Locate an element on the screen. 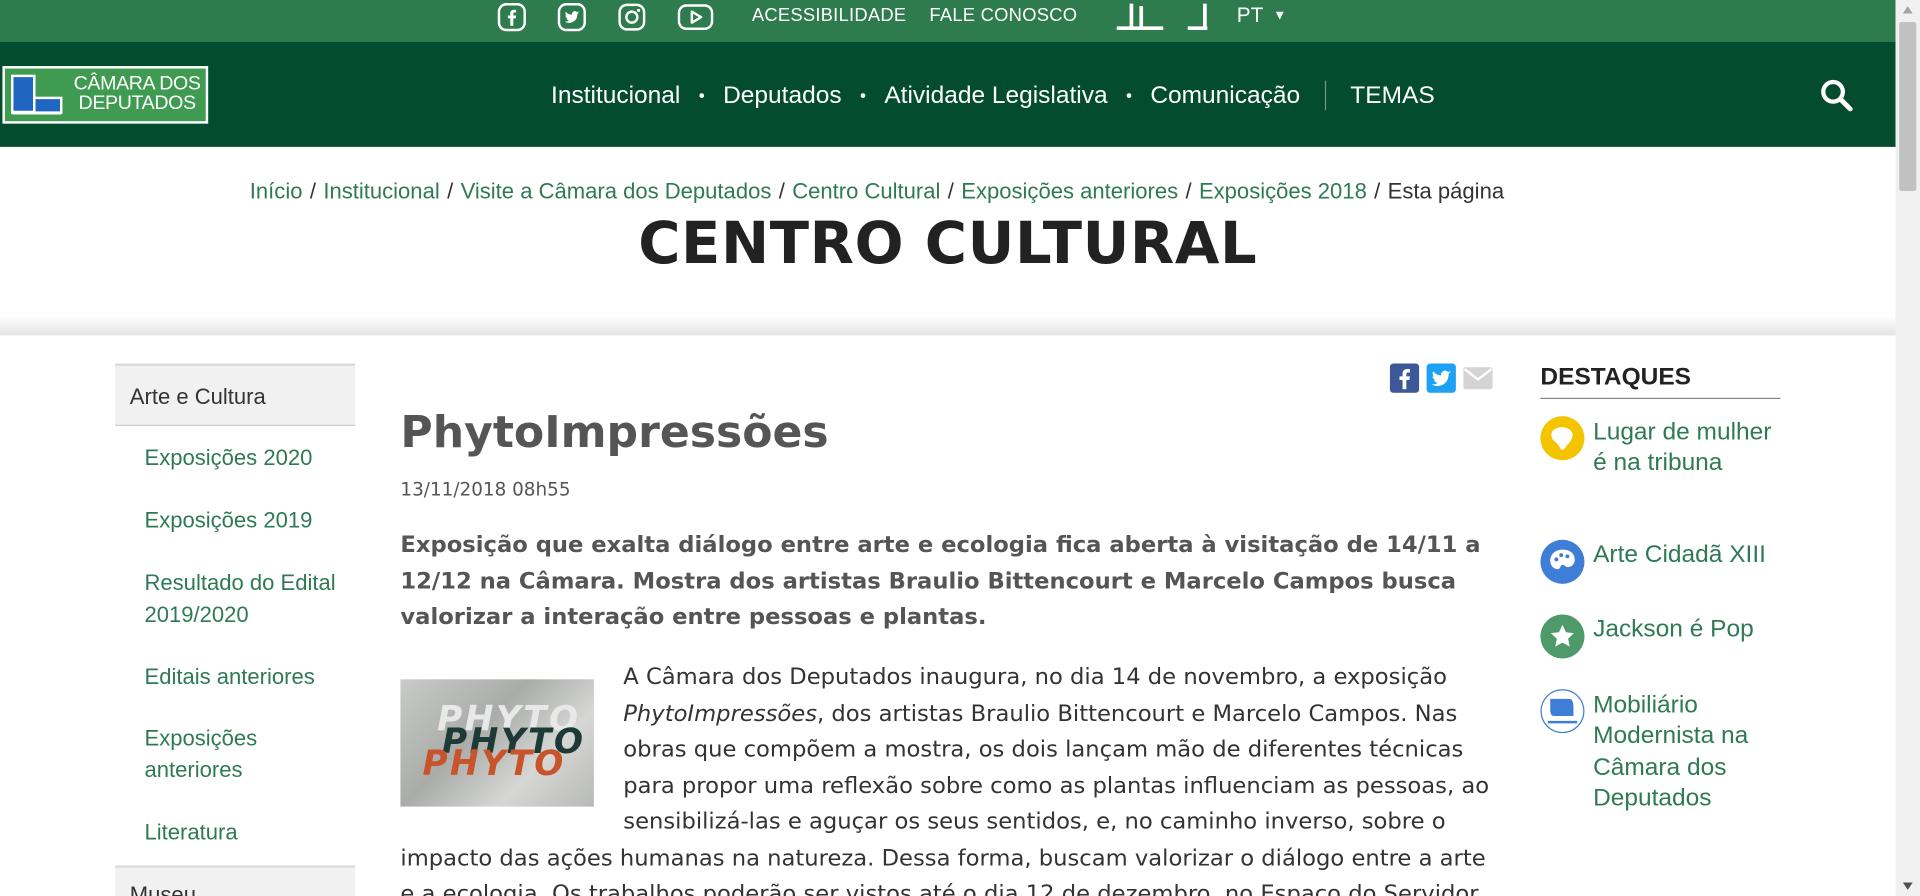  search-icon is located at coordinates (1837, 95).